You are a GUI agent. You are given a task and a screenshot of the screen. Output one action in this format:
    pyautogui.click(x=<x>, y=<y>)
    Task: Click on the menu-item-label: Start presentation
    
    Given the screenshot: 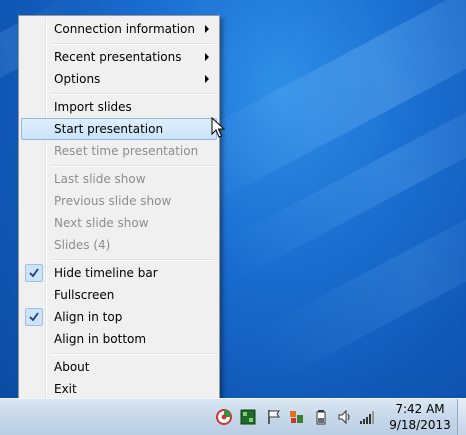 What is the action you would take?
    pyautogui.click(x=109, y=129)
    